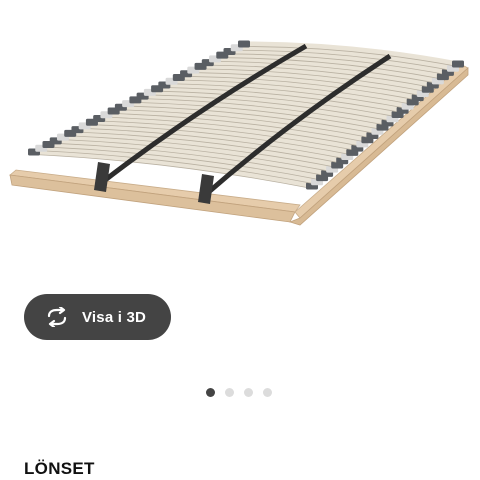 The height and width of the screenshot is (480, 480). Describe the element at coordinates (59, 468) in the screenshot. I see `product-name: LÖNSET` at that location.